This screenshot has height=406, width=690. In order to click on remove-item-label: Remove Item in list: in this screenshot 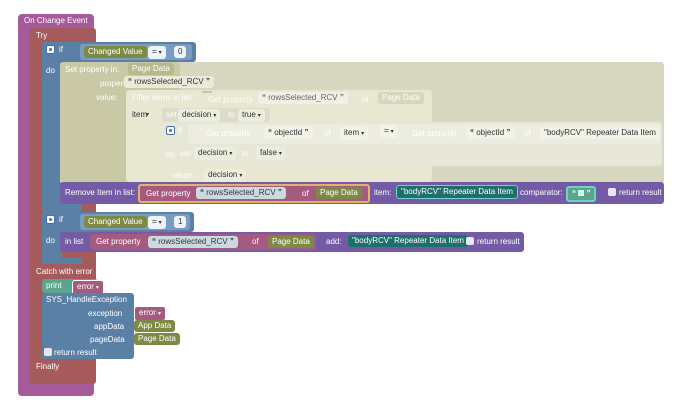, I will do `click(100, 192)`.